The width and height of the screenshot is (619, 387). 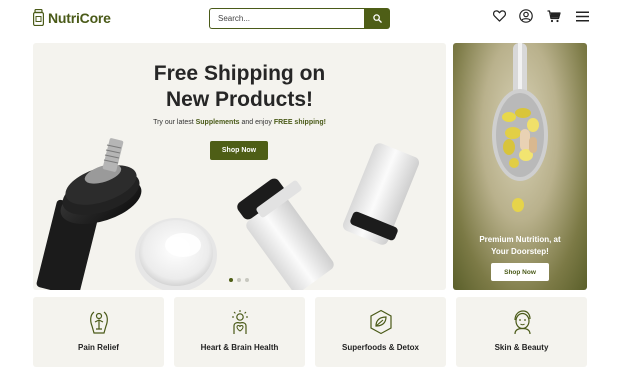 I want to click on carousel-dots, so click(x=239, y=280).